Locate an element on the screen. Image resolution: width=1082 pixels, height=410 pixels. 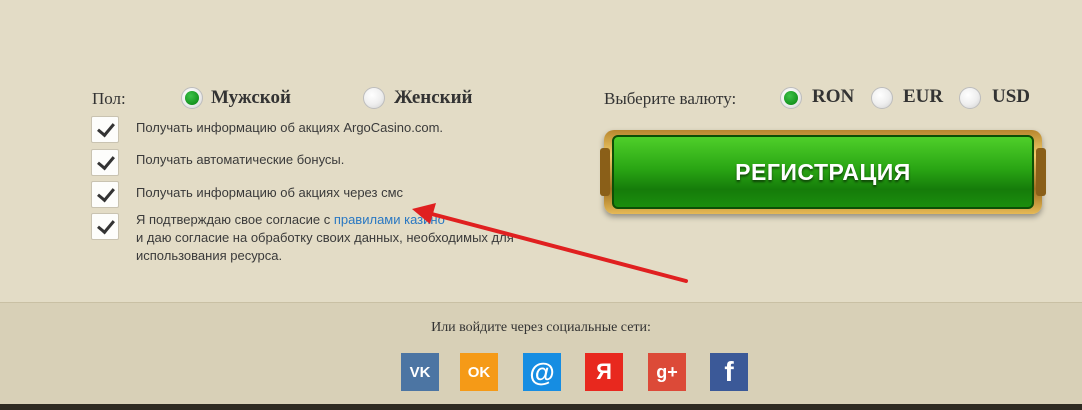
register-button-label: РЕГИСТРАЦИЯ is located at coordinates (823, 171).